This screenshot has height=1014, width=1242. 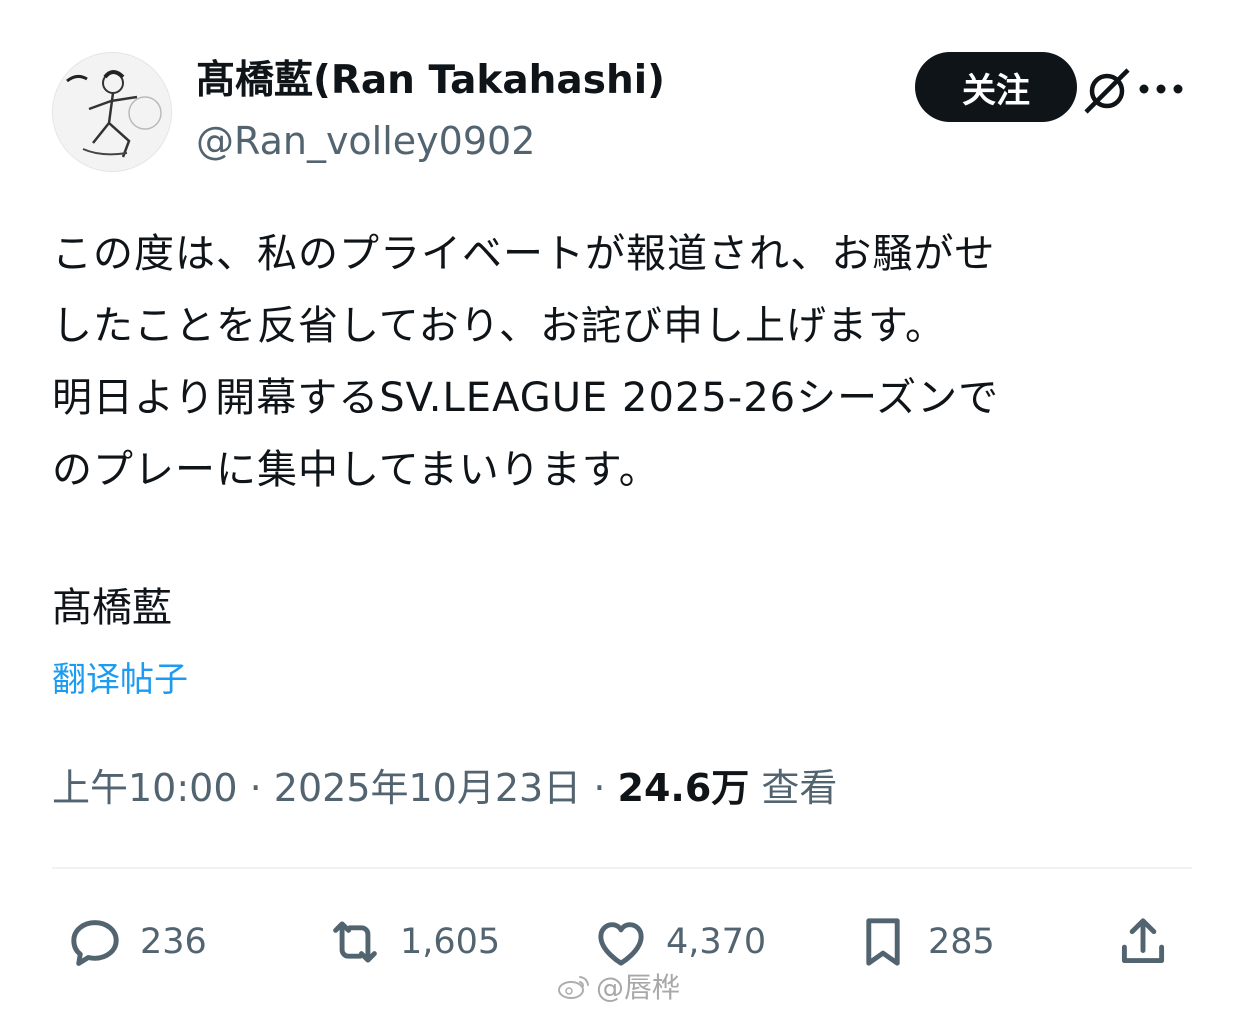 What do you see at coordinates (526, 398) in the screenshot?
I see `tweet-line: 明日より開幕するSV.LEAGUE 2025-26シーズンで` at bounding box center [526, 398].